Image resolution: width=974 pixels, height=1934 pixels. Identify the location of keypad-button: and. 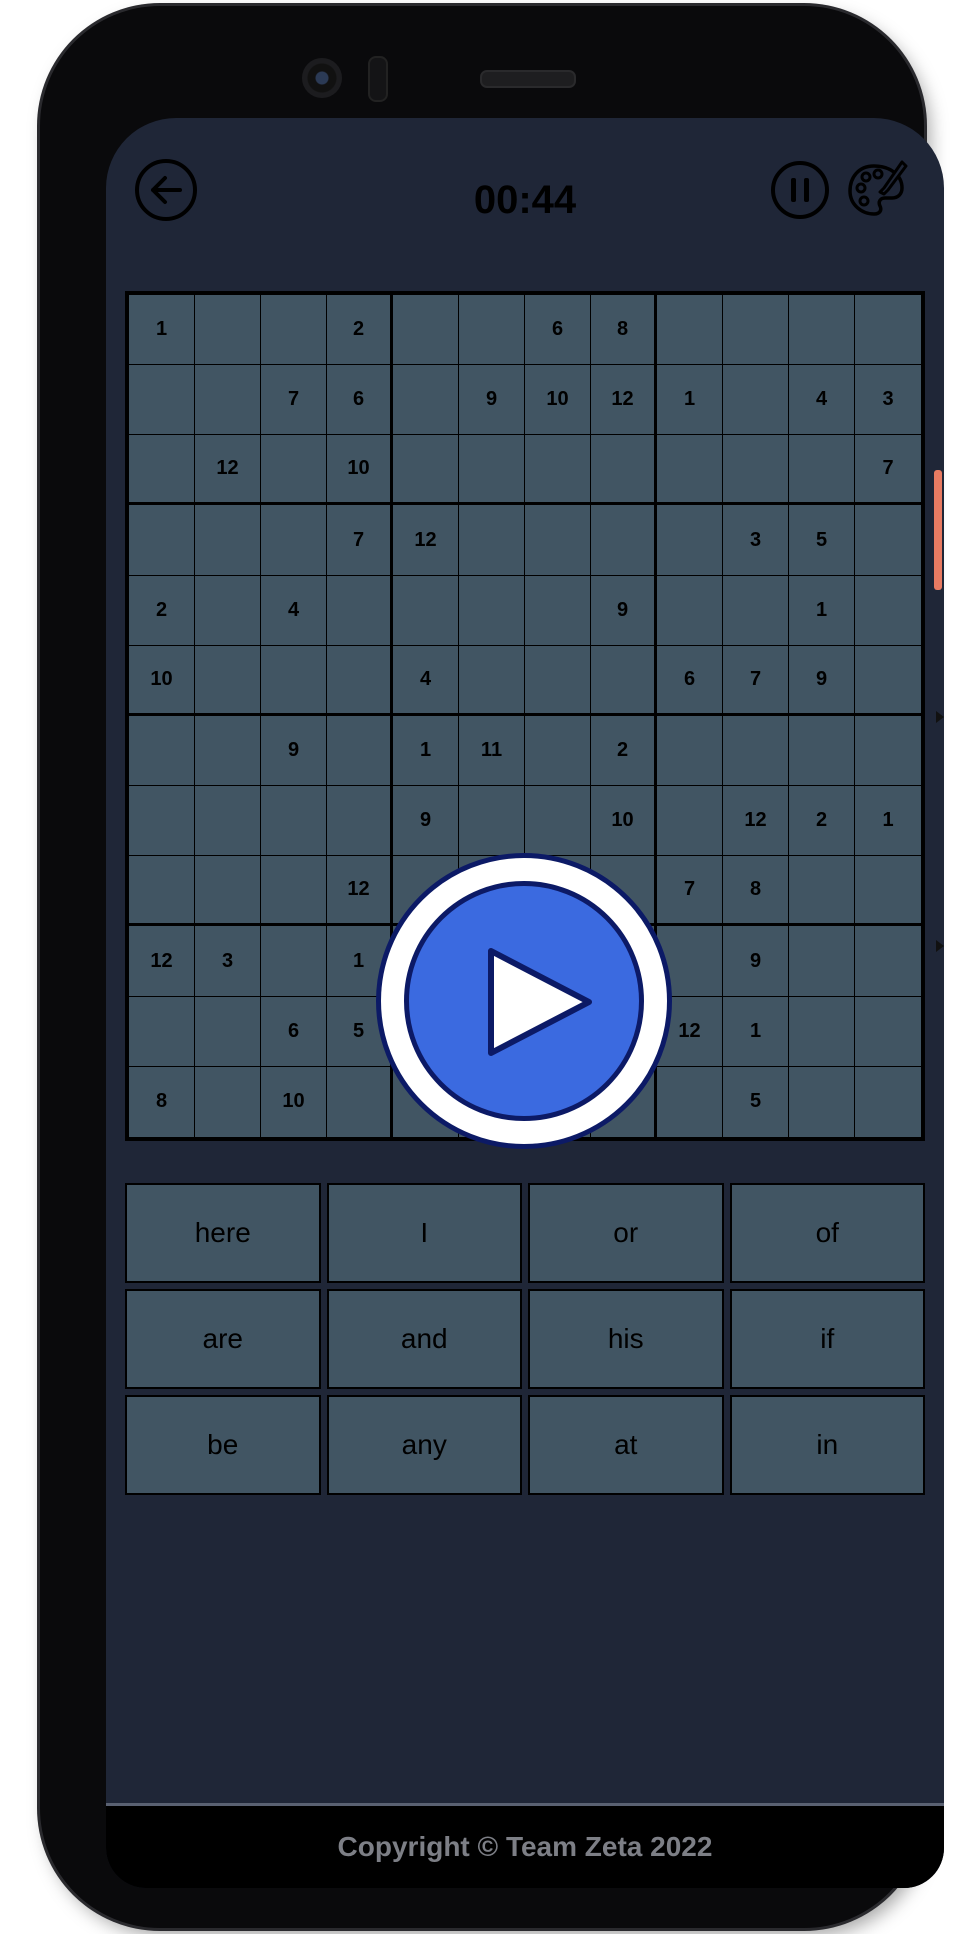
(424, 1339).